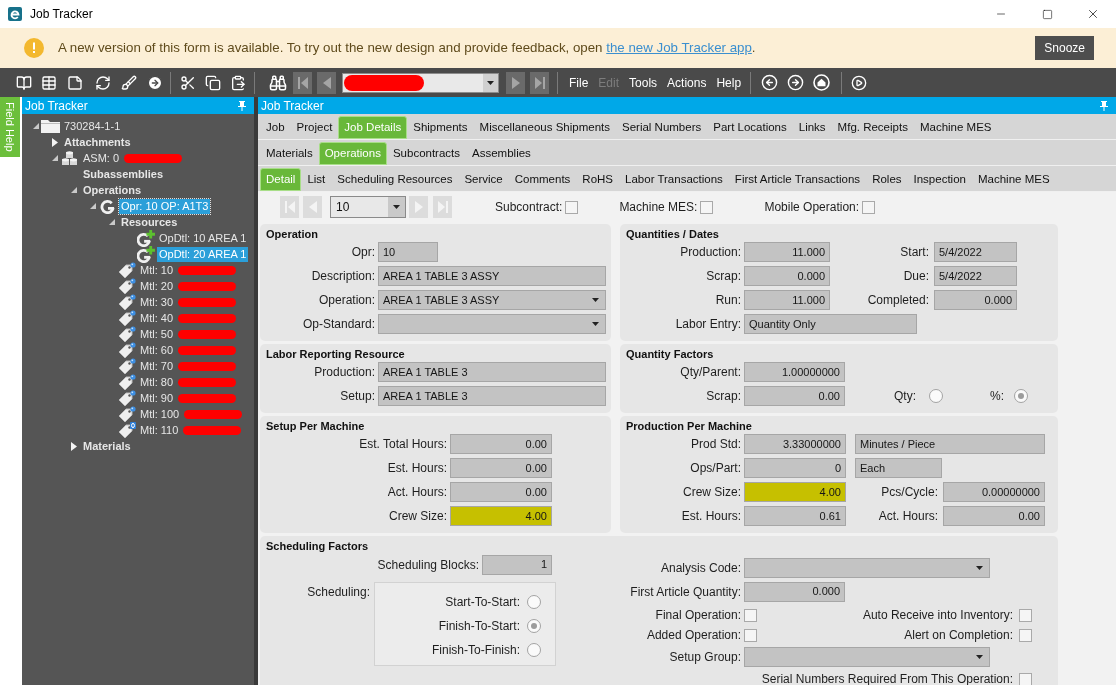 The height and width of the screenshot is (685, 1116). Describe the element at coordinates (103, 82) in the screenshot. I see `refresh-icon` at that location.